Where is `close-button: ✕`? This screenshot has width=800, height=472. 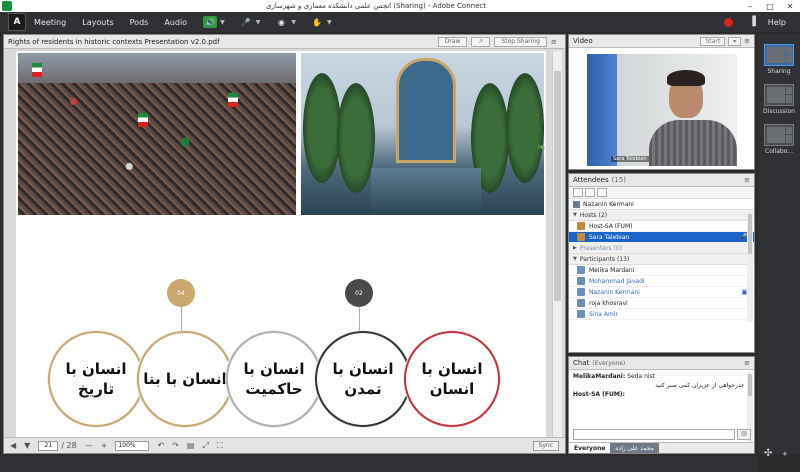 close-button: ✕ is located at coordinates (790, 6).